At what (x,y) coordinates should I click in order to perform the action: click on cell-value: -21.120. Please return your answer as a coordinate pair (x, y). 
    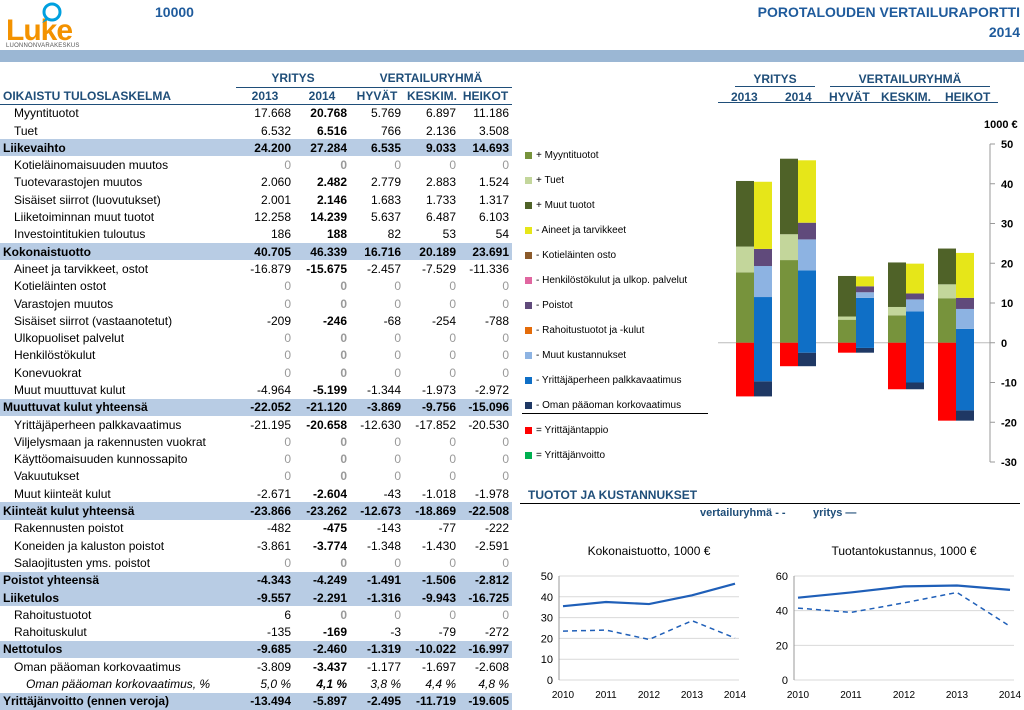
    Looking at the image, I should click on (322, 407).